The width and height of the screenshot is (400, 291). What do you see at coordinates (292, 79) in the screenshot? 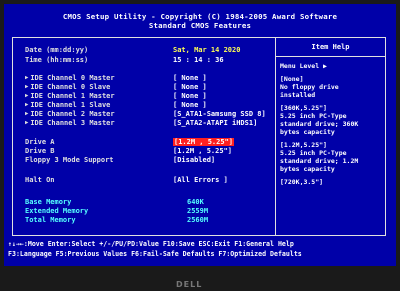
I see `help-line: [None]` at bounding box center [292, 79].